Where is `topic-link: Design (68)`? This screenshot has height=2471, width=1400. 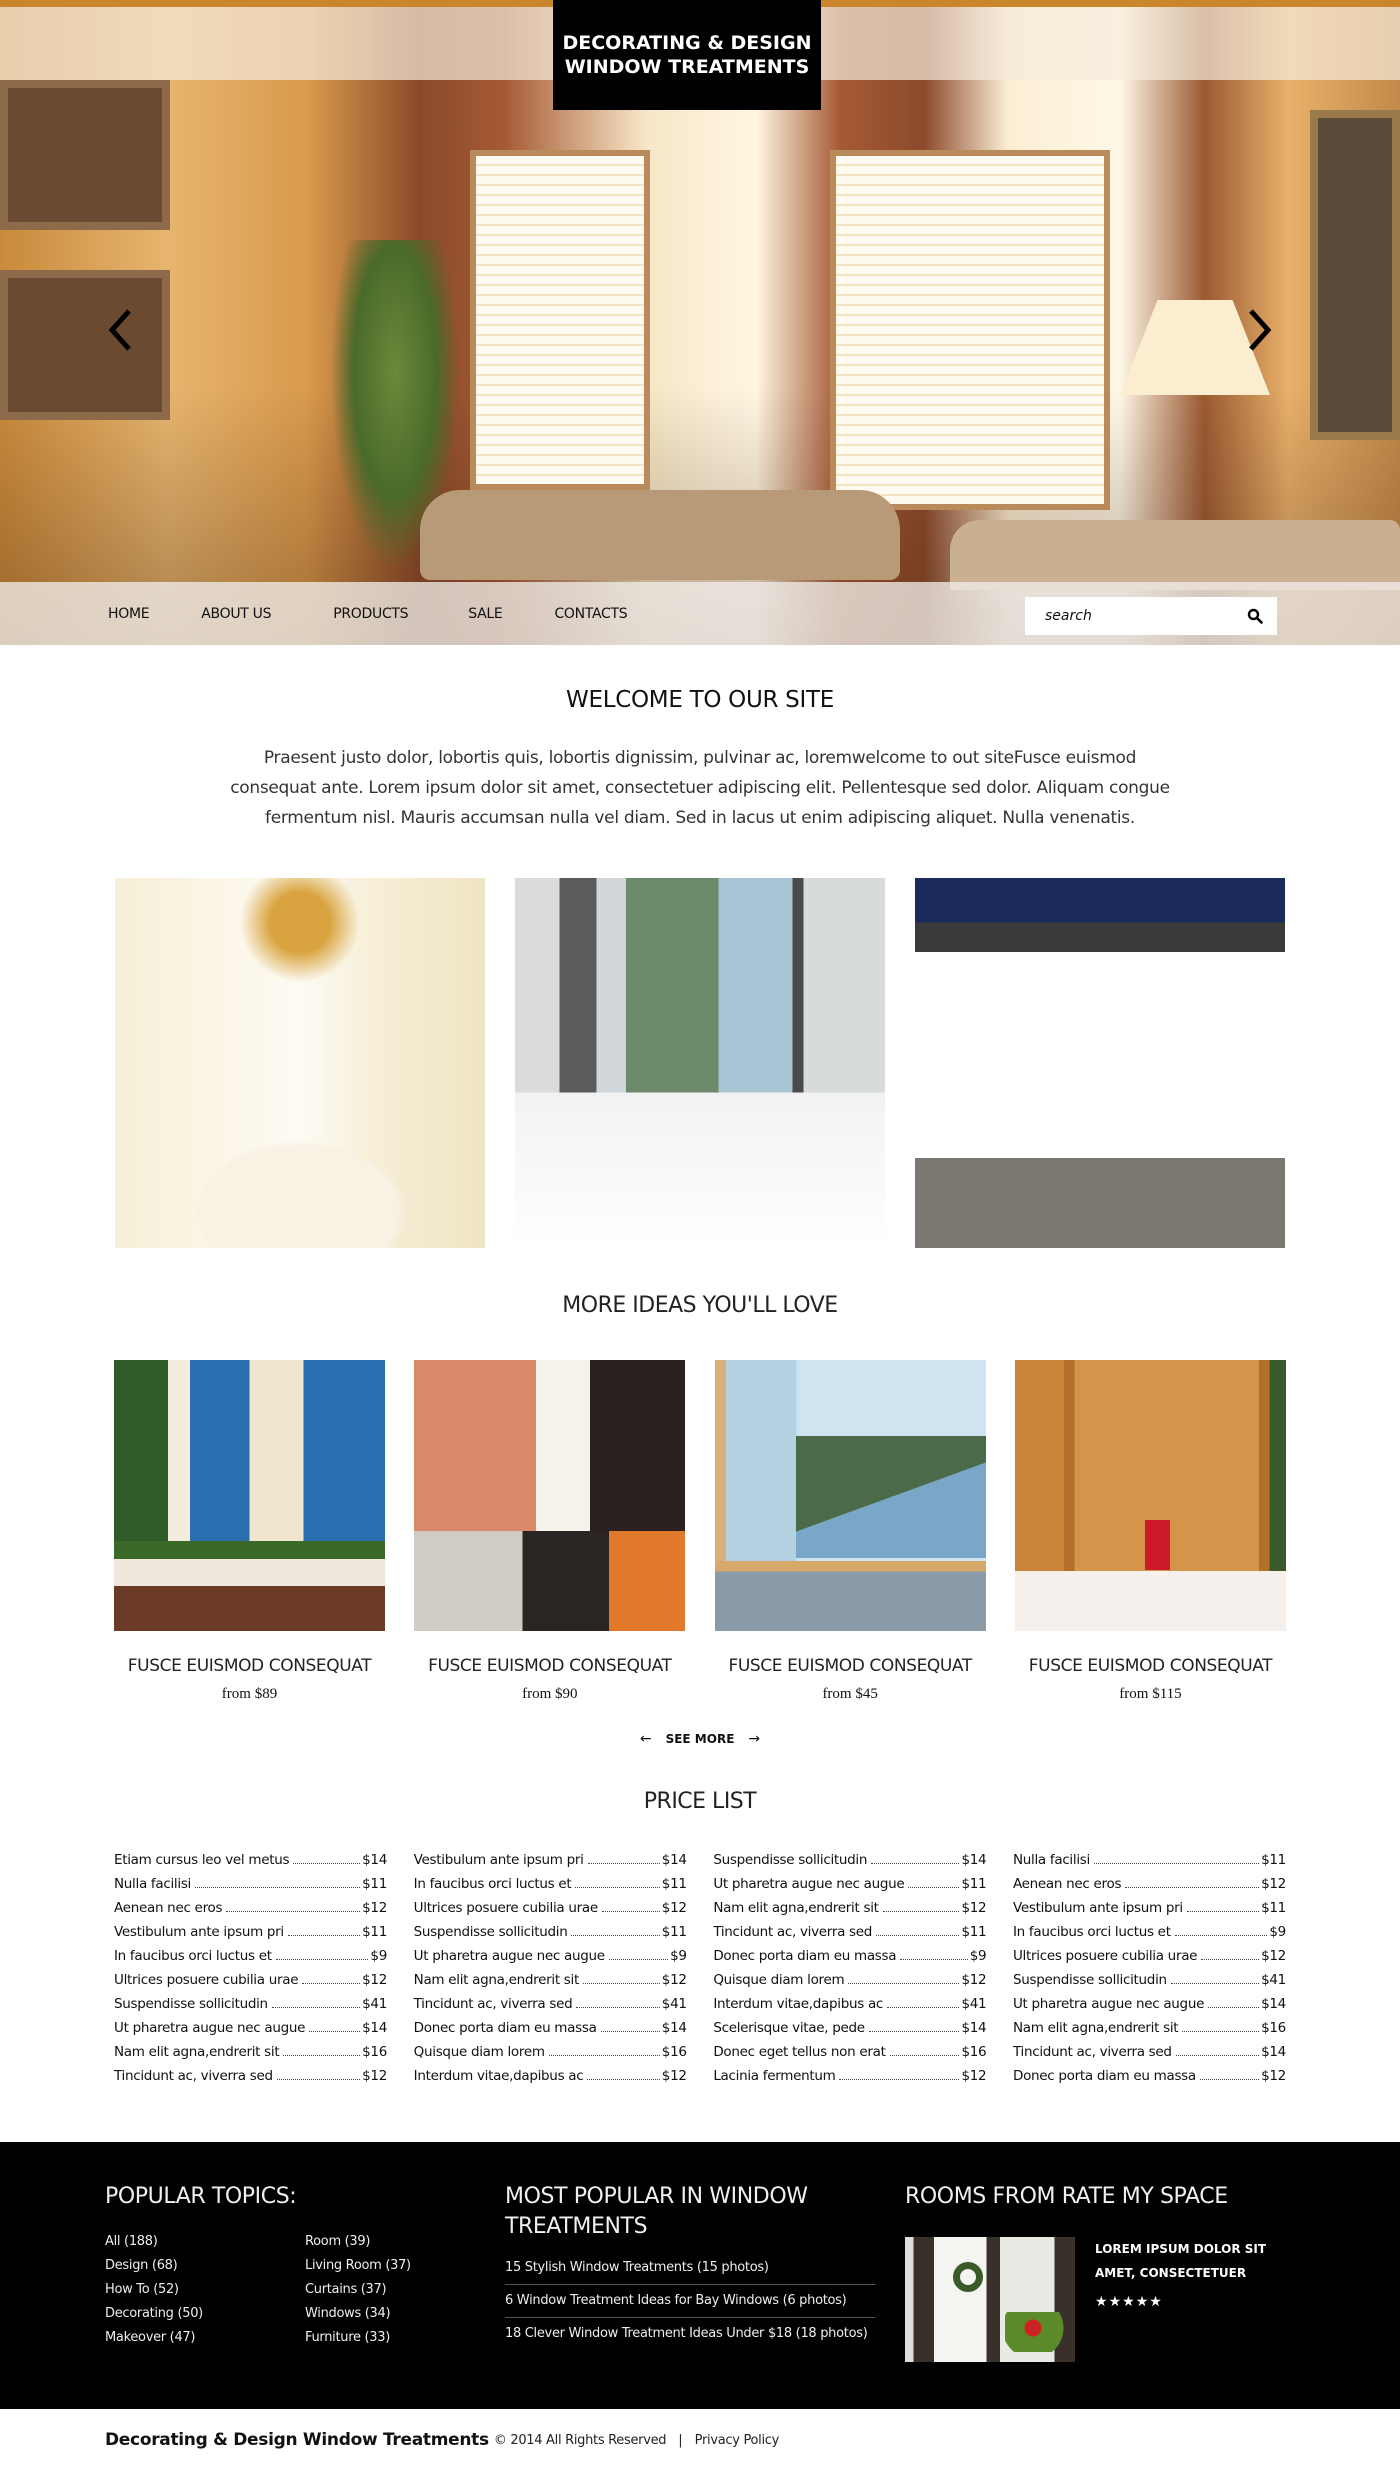
topic-link: Design (68) is located at coordinates (205, 2266).